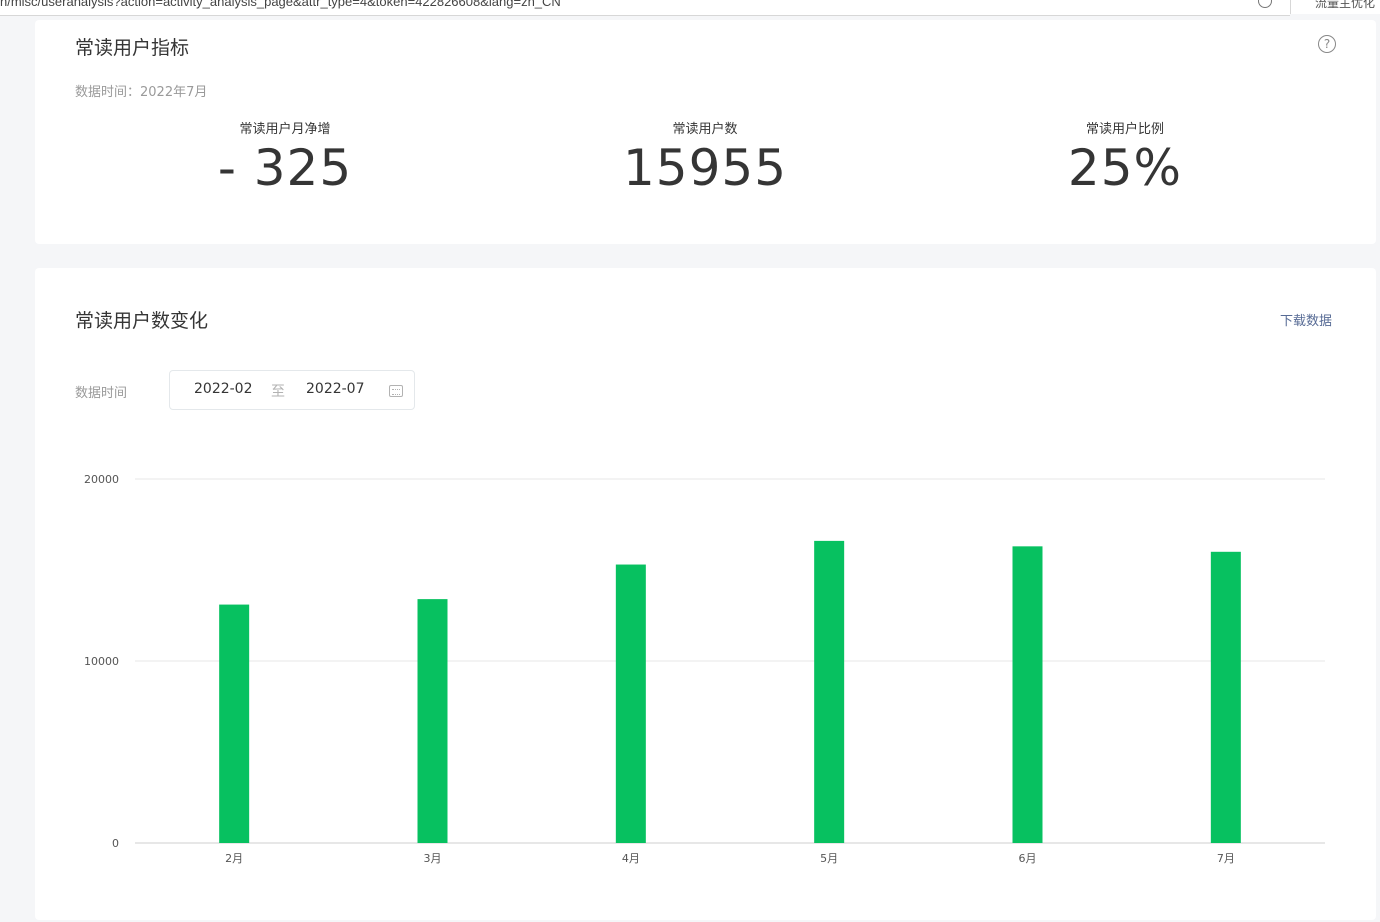  I want to click on y-tick-label: 10000, so click(101, 661).